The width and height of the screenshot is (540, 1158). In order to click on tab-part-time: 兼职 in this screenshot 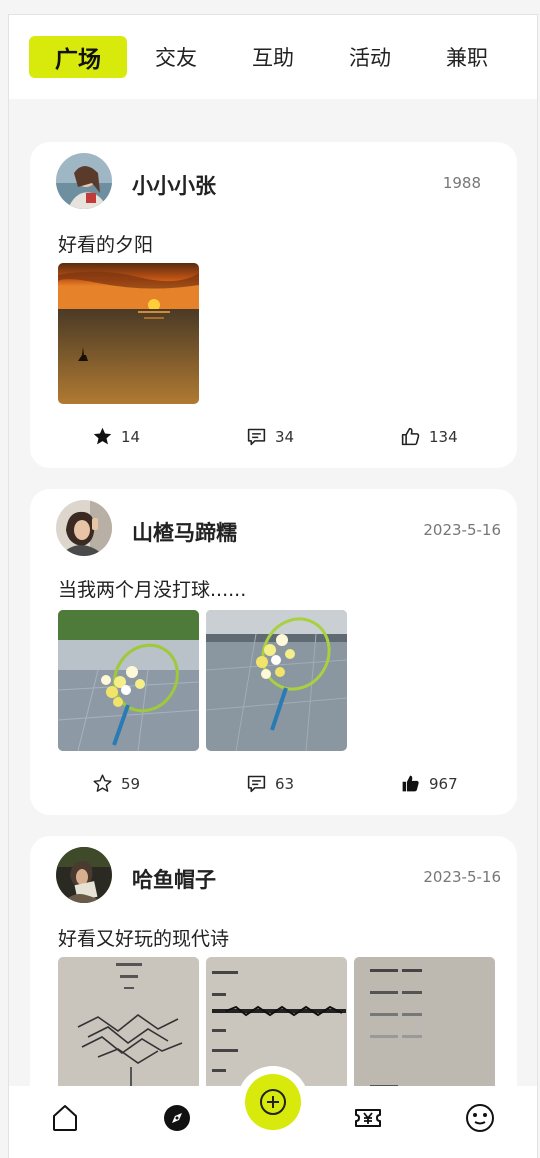, I will do `click(467, 57)`.